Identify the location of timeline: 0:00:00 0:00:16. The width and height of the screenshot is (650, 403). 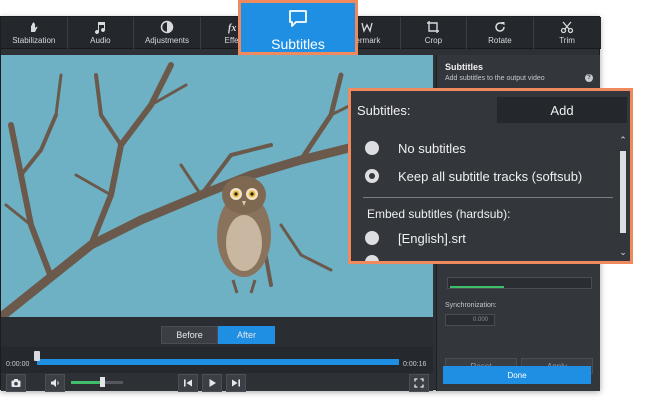
(217, 360).